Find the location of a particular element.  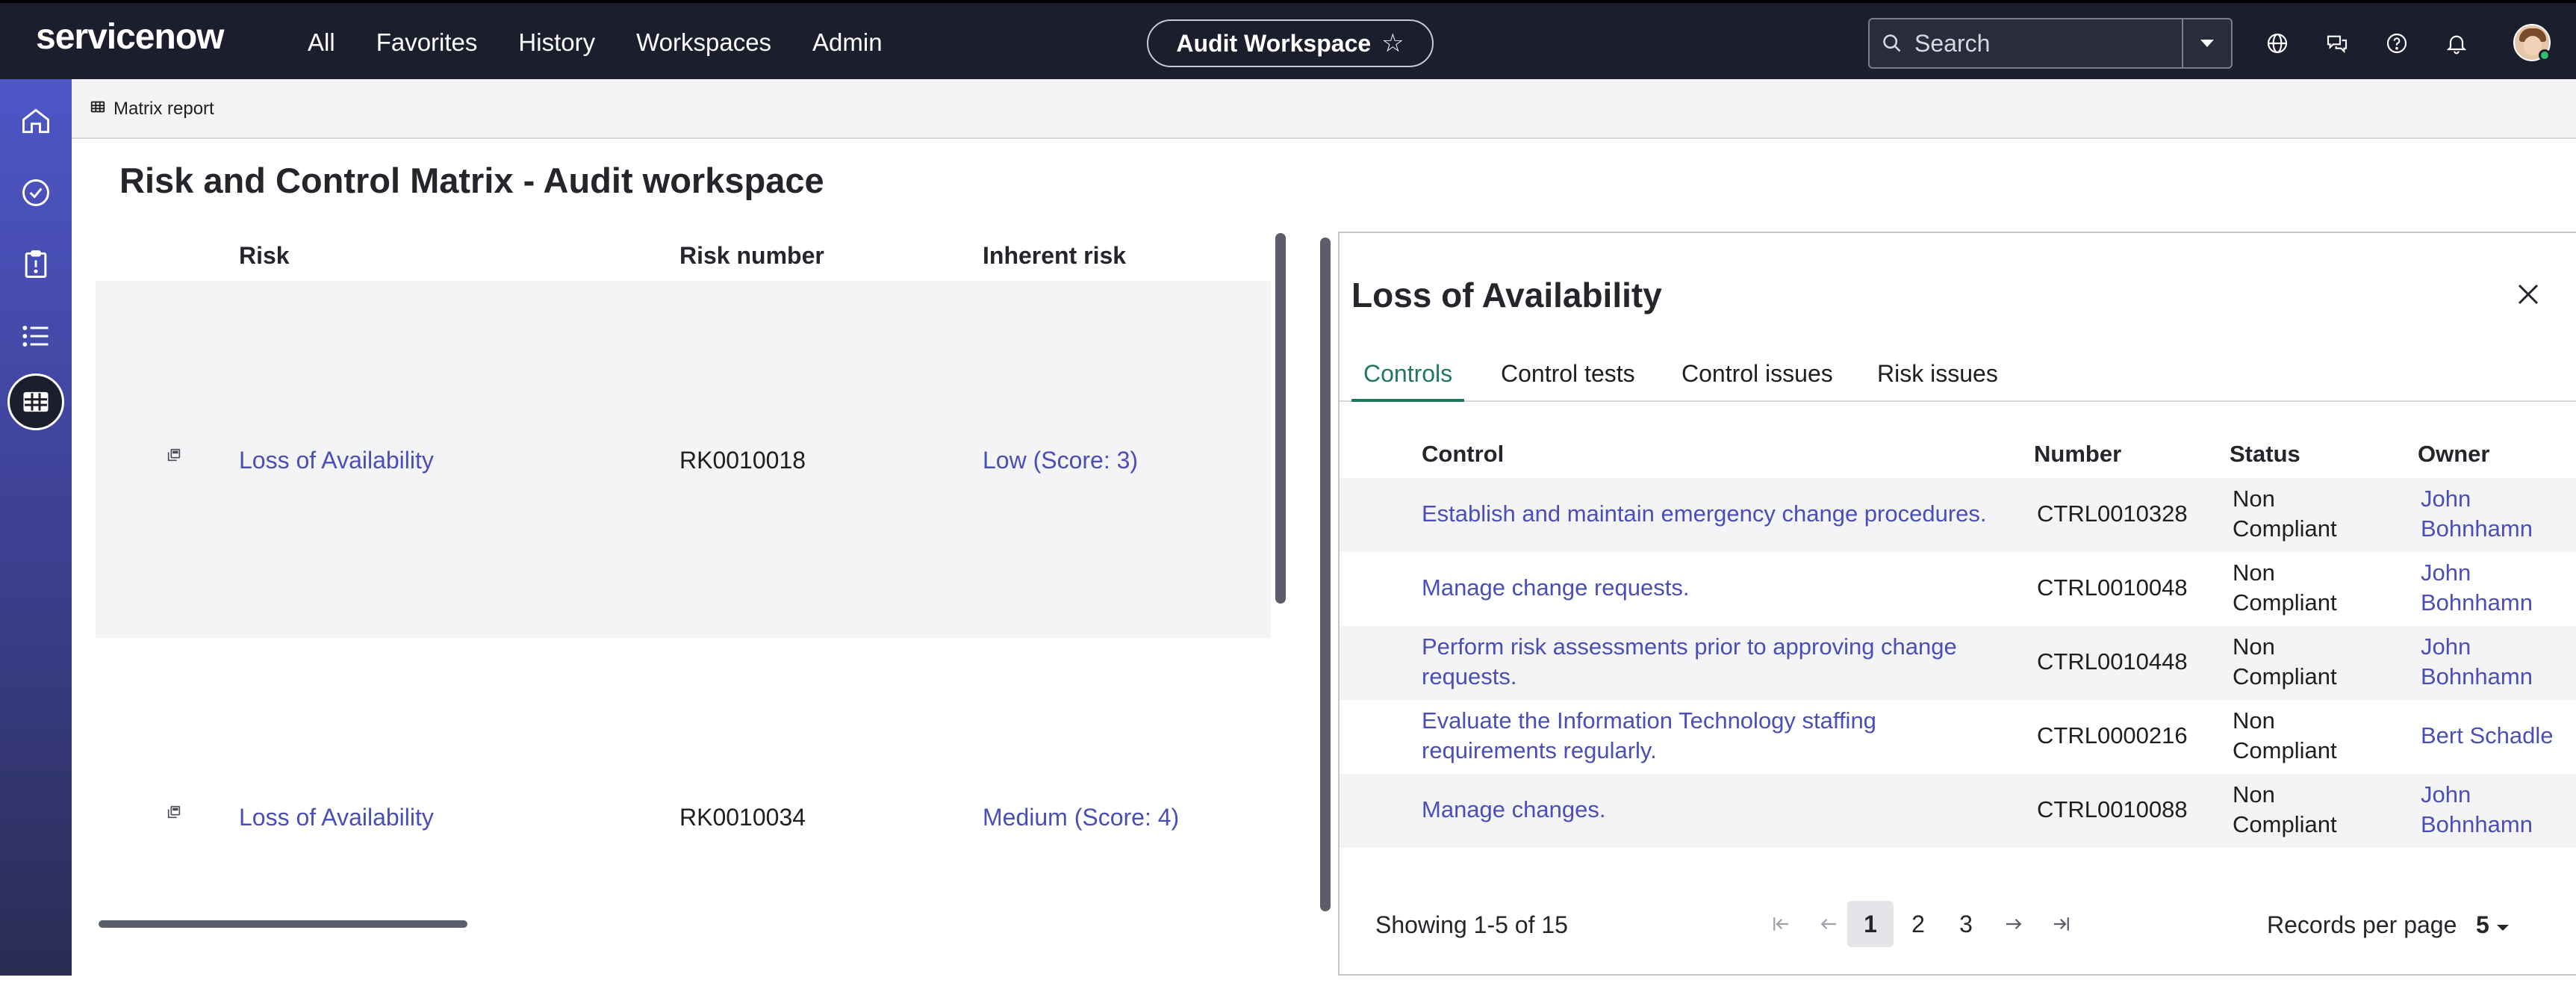

globe-icon is located at coordinates (2277, 43).